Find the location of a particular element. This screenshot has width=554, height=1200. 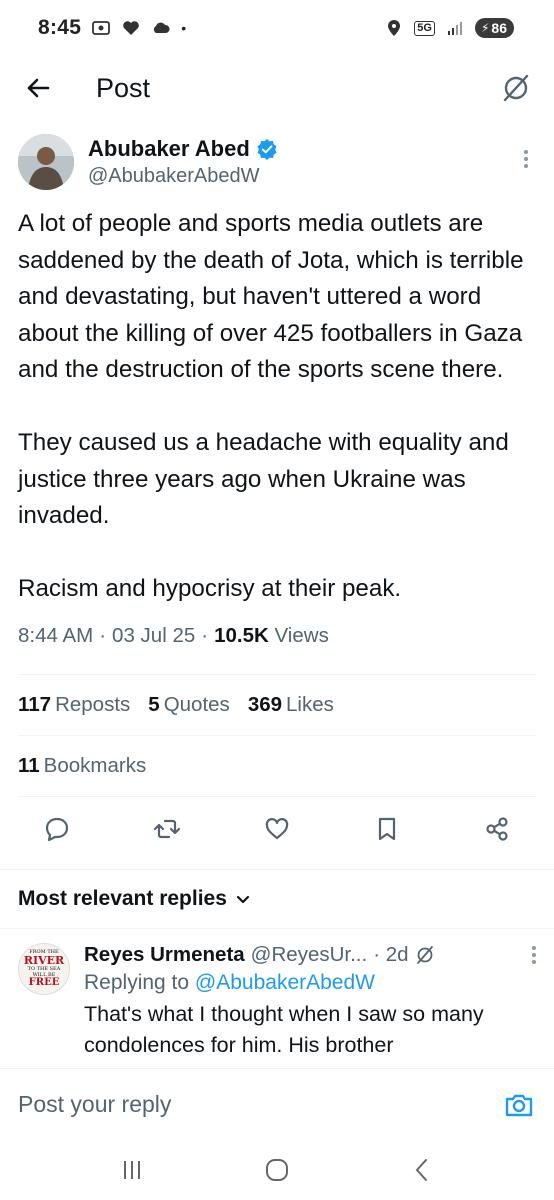

likes-label: Likes is located at coordinates (310, 704).